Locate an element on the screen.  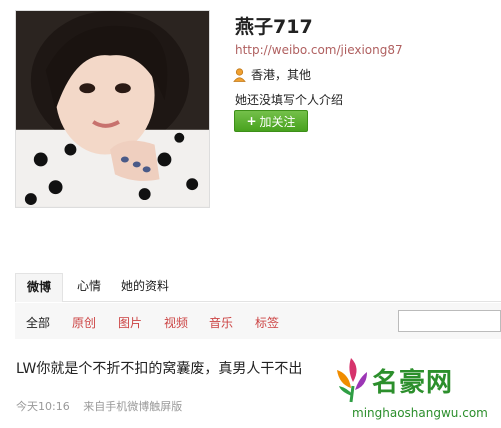
post-time-link: 今天10:16 is located at coordinates (43, 406).